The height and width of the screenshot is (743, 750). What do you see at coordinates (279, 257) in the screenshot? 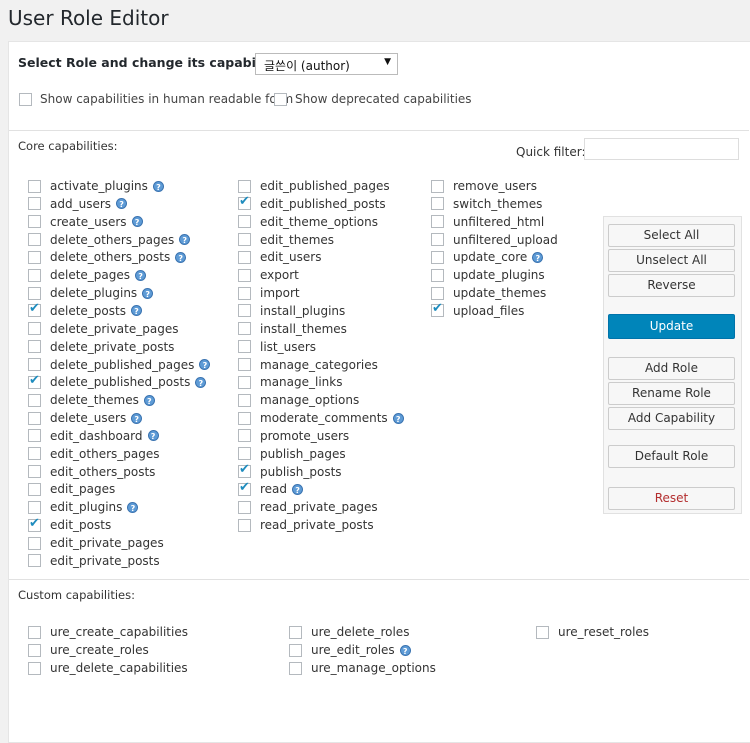
I see `capability-item: edit_users` at bounding box center [279, 257].